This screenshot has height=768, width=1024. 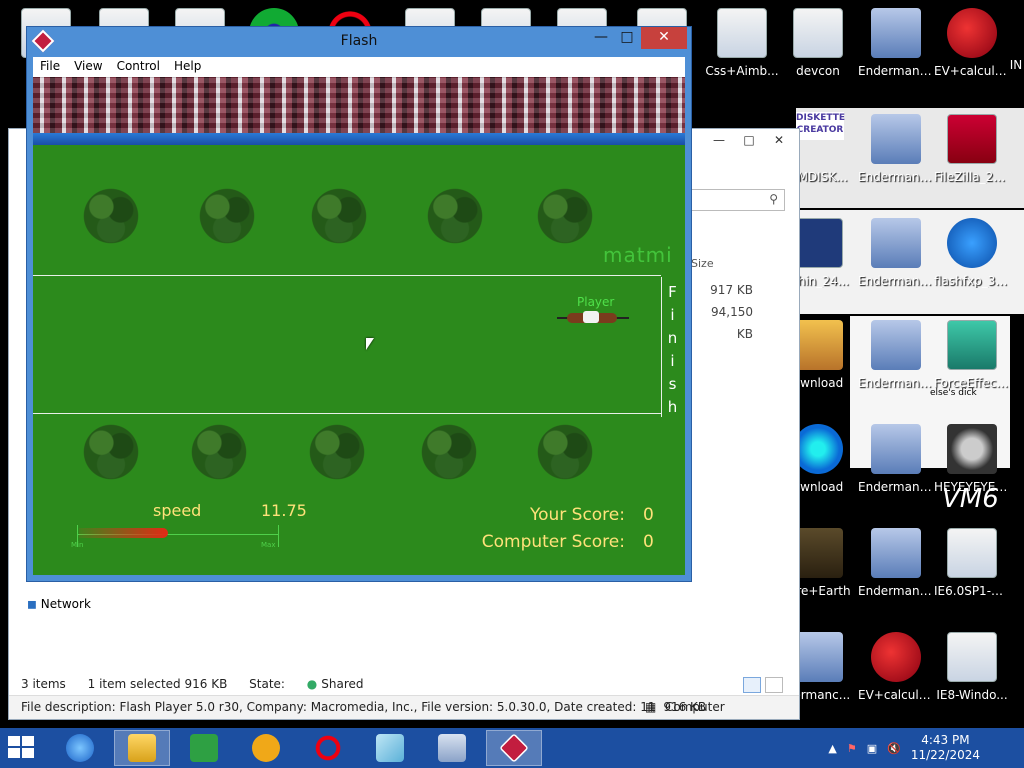 What do you see at coordinates (702, 263) in the screenshot?
I see `size-column-header: Size` at bounding box center [702, 263].